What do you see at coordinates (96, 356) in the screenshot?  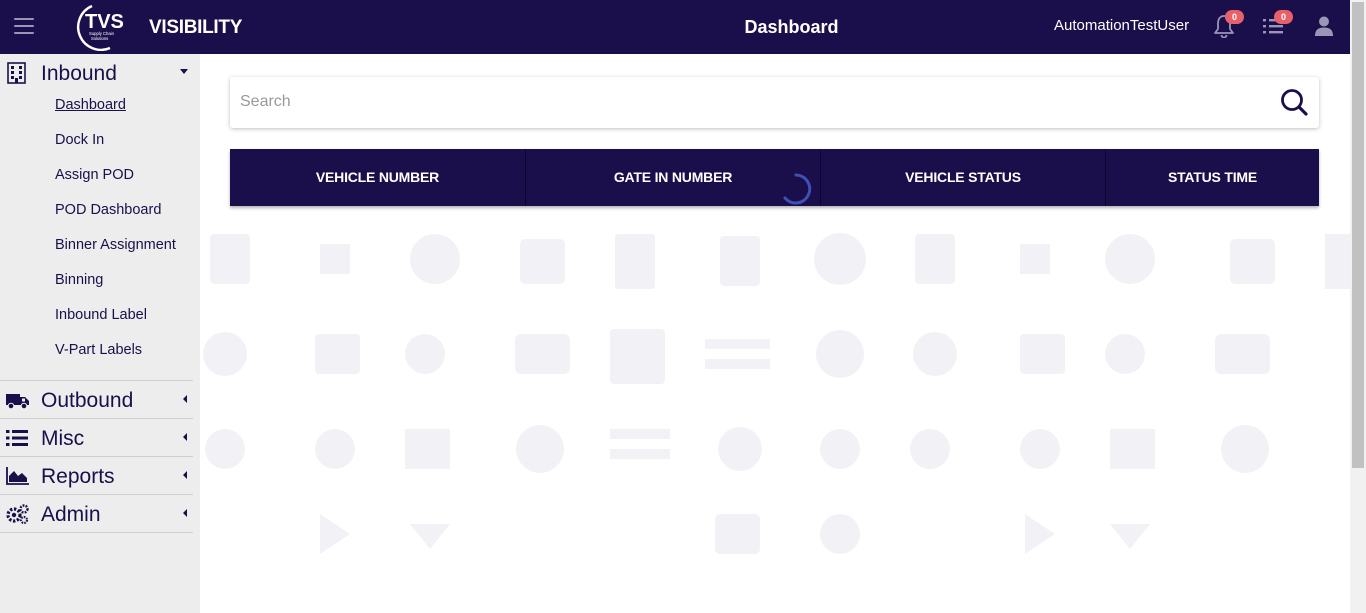 I see `sidebar-item-v-part-labels: V-Part Labels` at bounding box center [96, 356].